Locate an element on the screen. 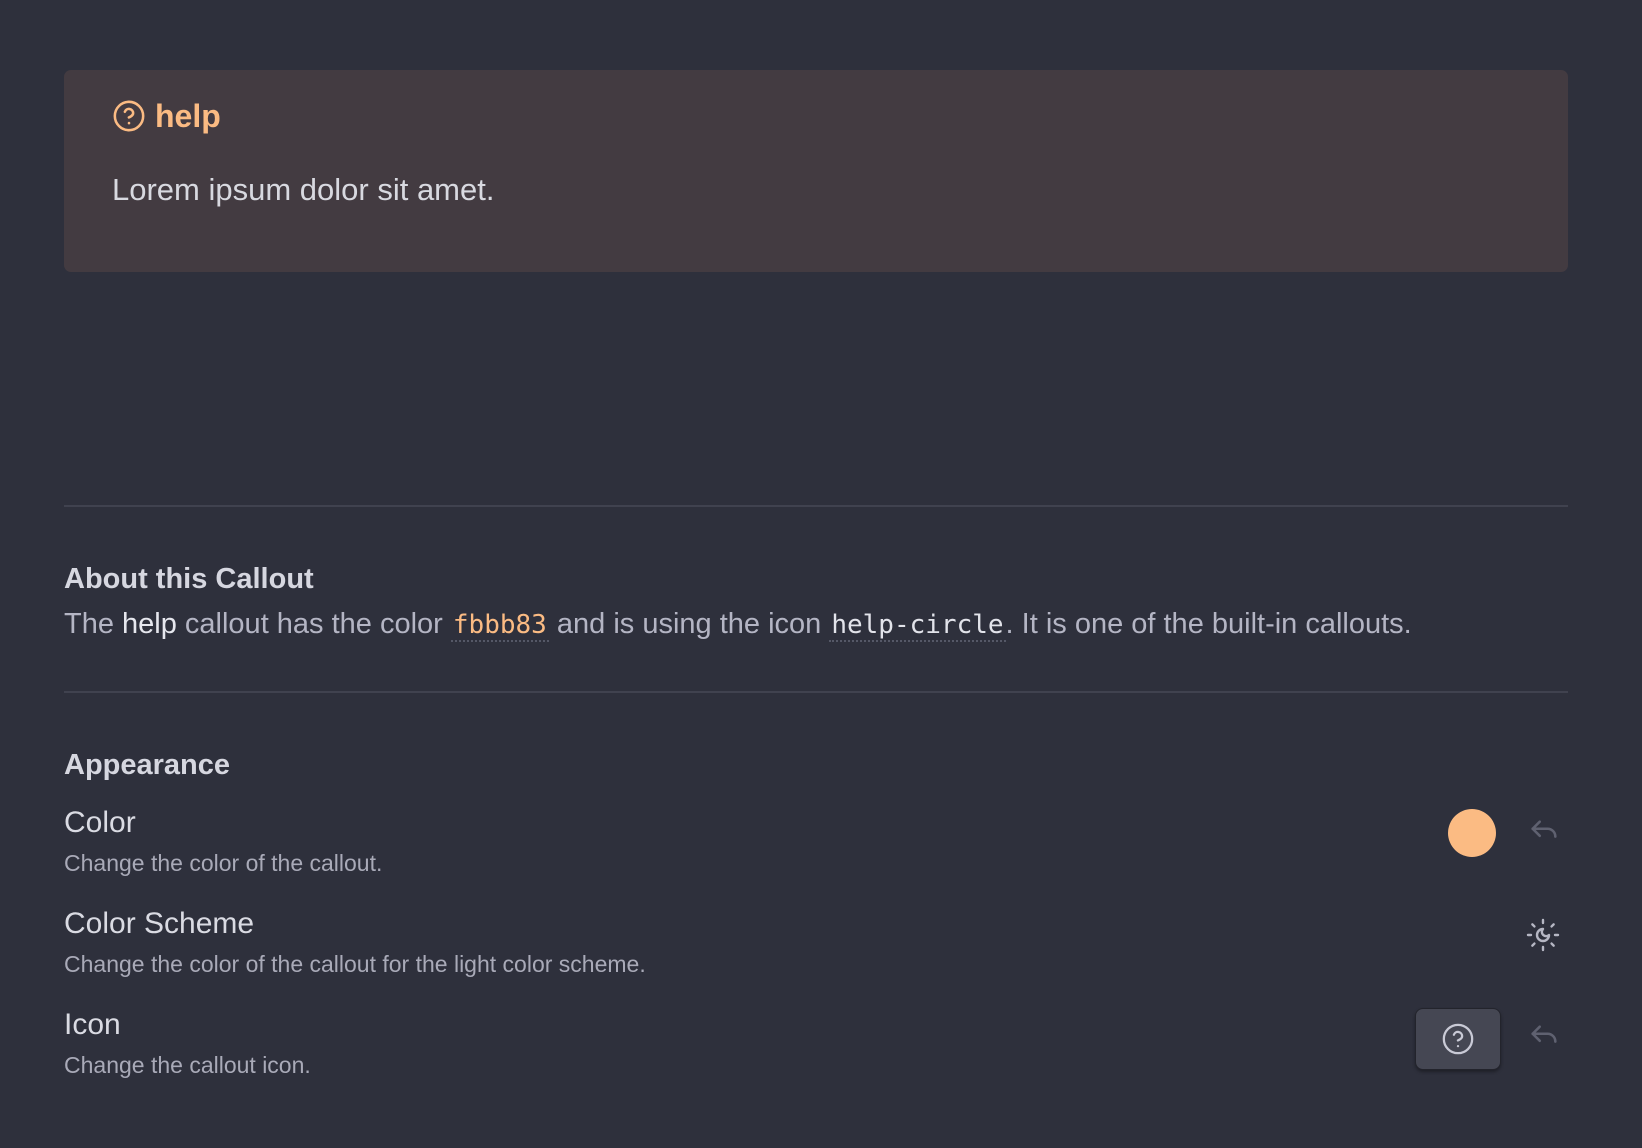 The height and width of the screenshot is (1148, 1642). about-icon-code: help-circle is located at coordinates (917, 626).